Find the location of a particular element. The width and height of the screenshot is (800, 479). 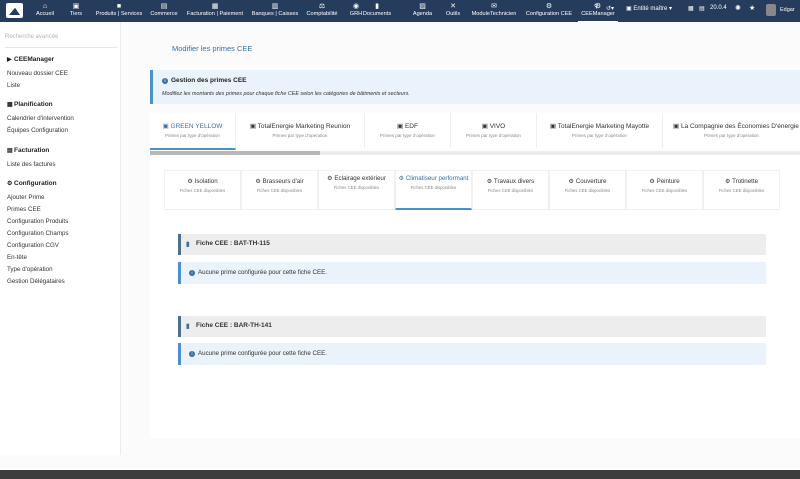

sidebar-item-nouveau-dossier: Nouveau dossier CEE is located at coordinates (37, 73).